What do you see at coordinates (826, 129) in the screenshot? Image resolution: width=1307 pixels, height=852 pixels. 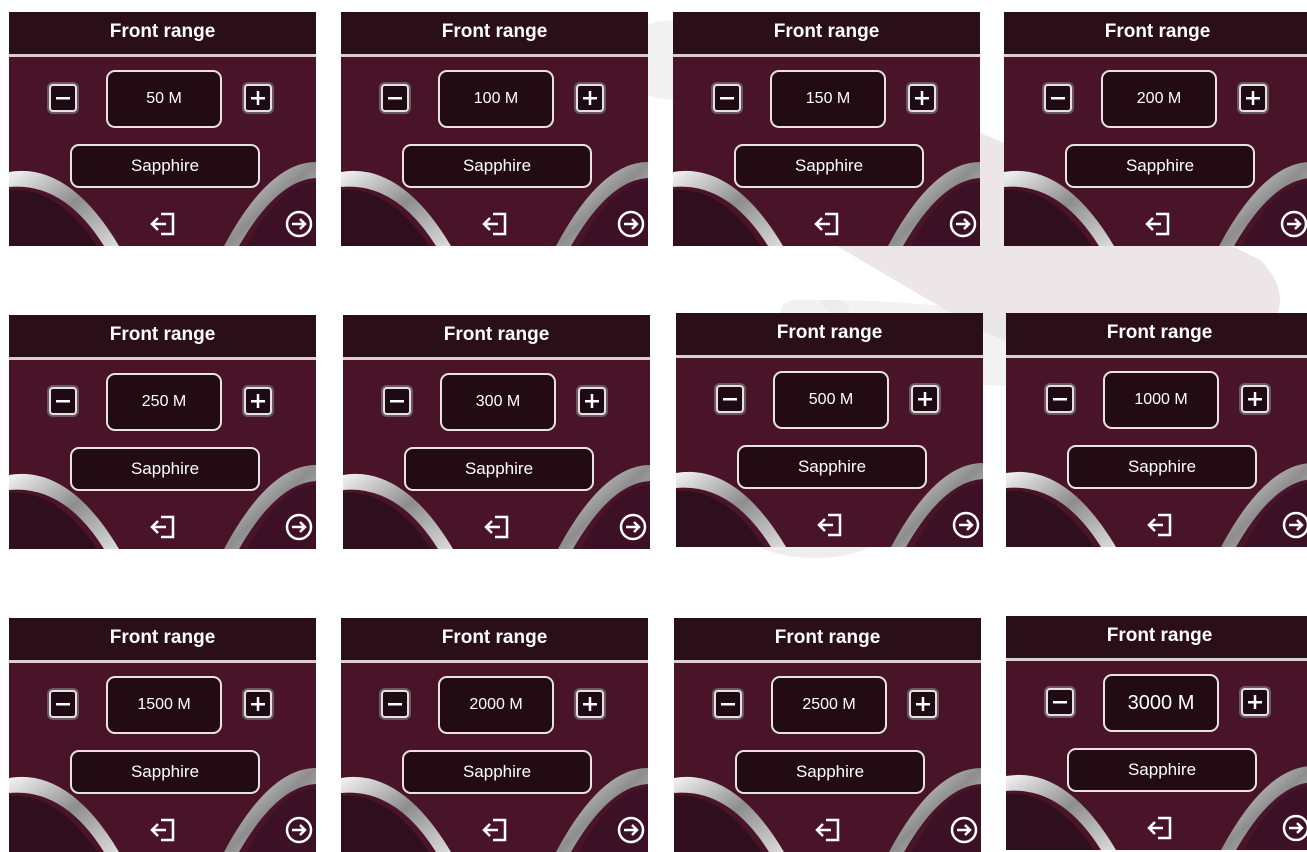 I see `front-range-panel: Front range 150 M Sapphire` at bounding box center [826, 129].